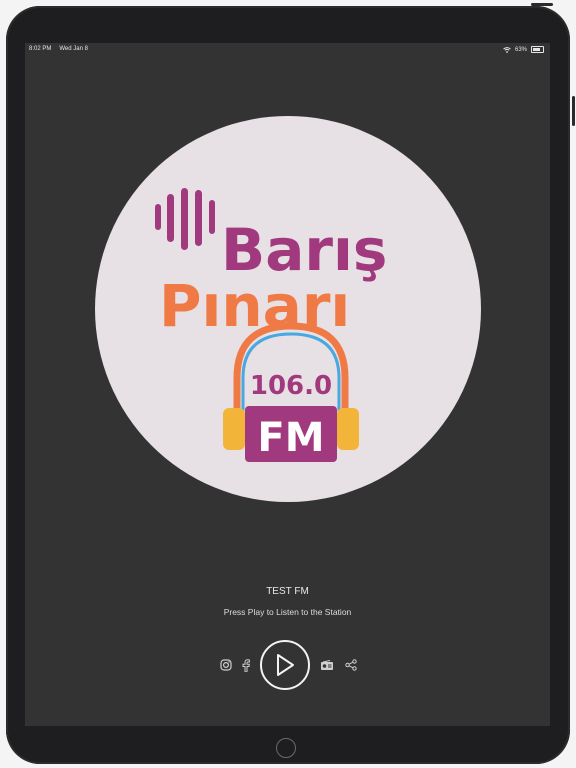 This screenshot has height=768, width=576. I want to click on band-label: FM, so click(290, 438).